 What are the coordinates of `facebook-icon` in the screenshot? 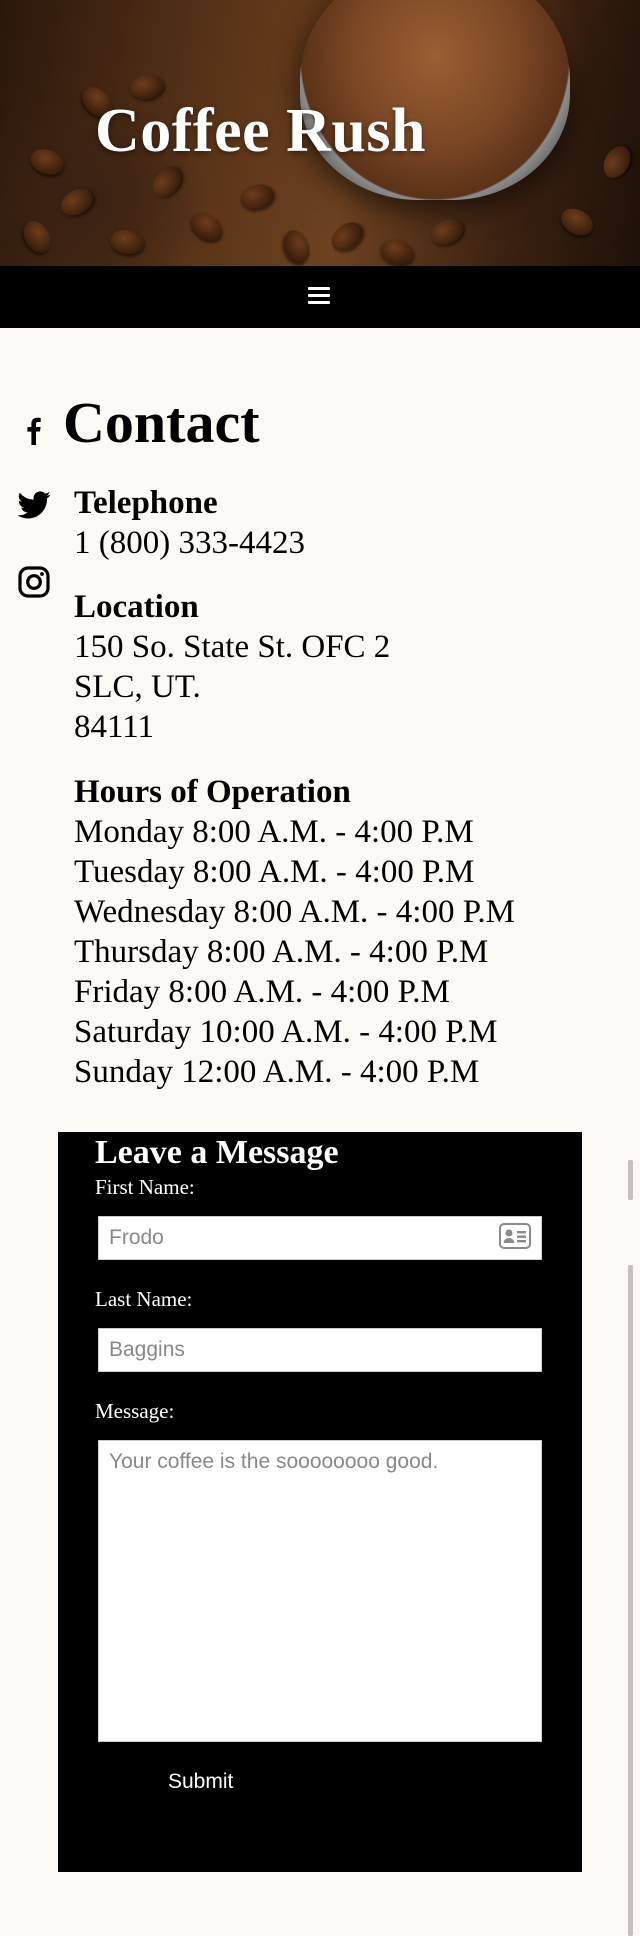 It's located at (34, 430).